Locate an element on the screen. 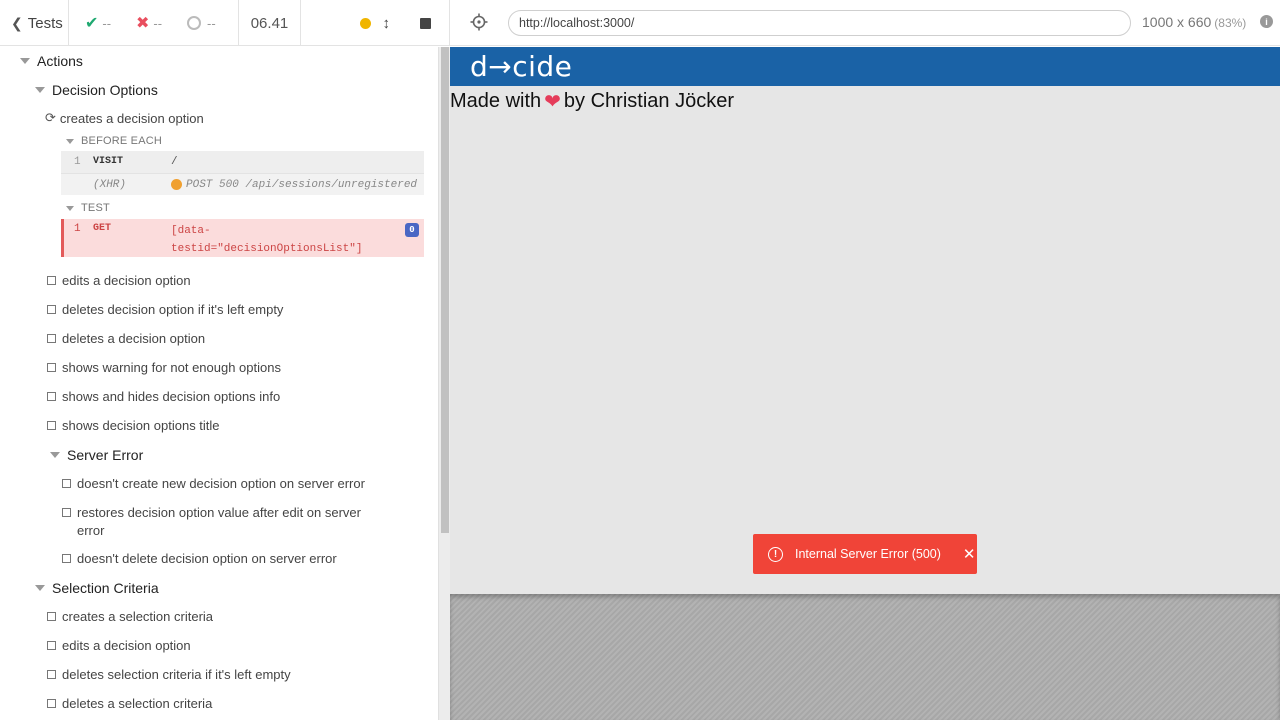 Image resolution: width=1280 pixels, height=720 pixels. suite-title: Actions is located at coordinates (60, 61).